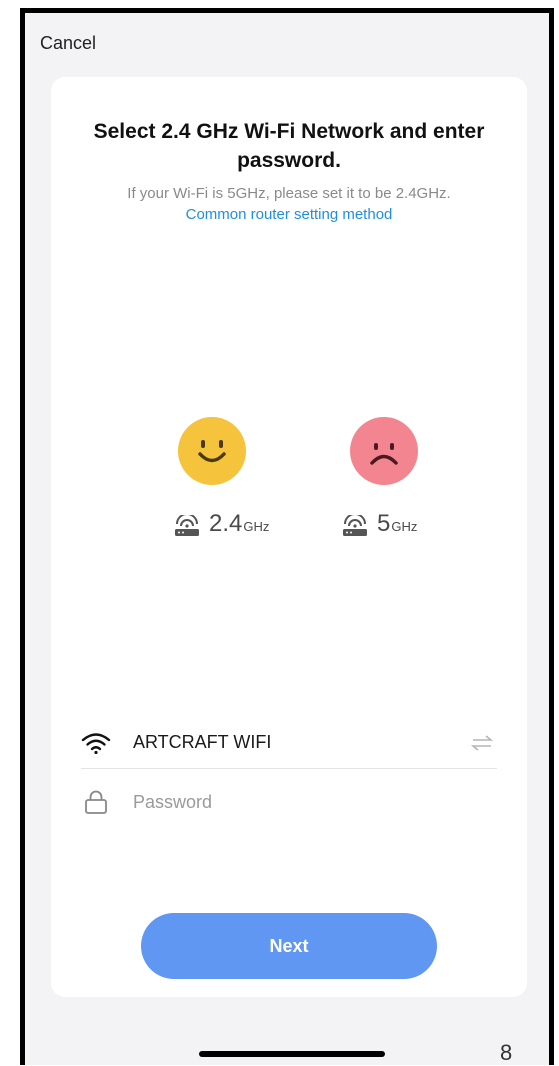 Image resolution: width=559 pixels, height=1066 pixels. I want to click on band-5ghz: 5 GHz, so click(379, 522).